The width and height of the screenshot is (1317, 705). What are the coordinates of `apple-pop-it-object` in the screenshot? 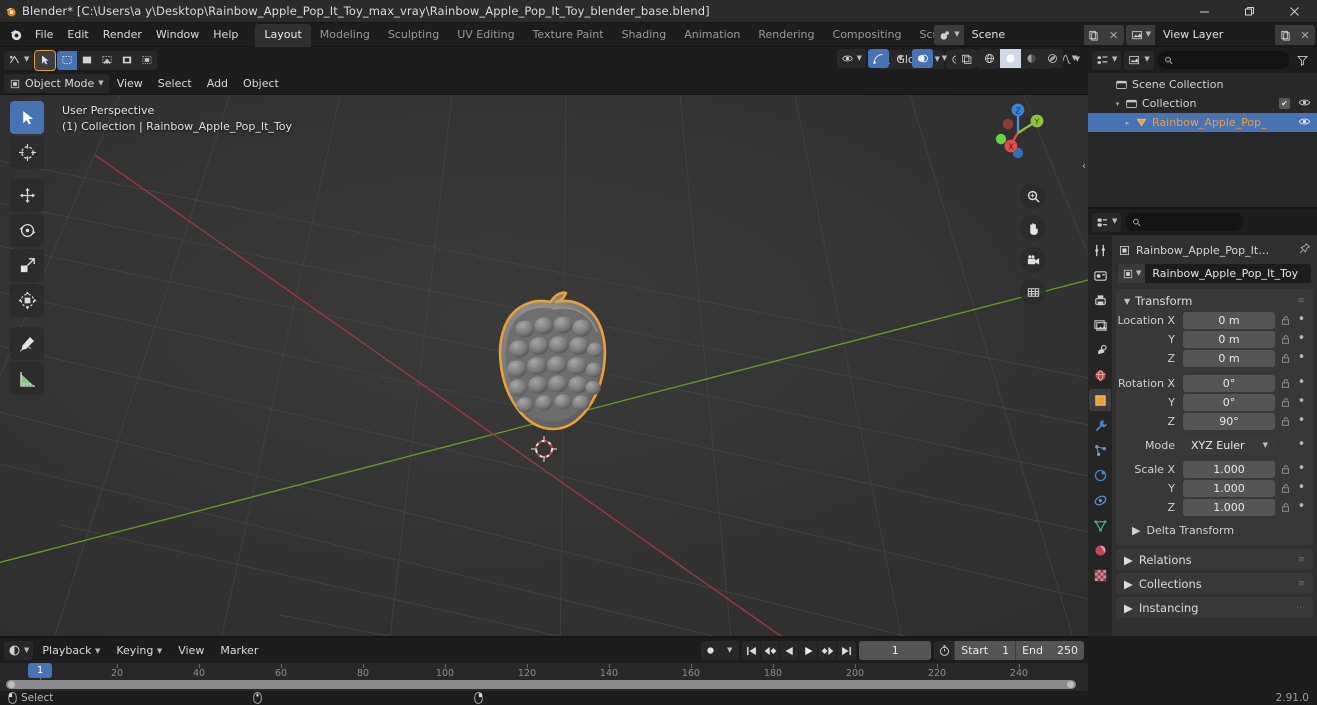 It's located at (552, 365).